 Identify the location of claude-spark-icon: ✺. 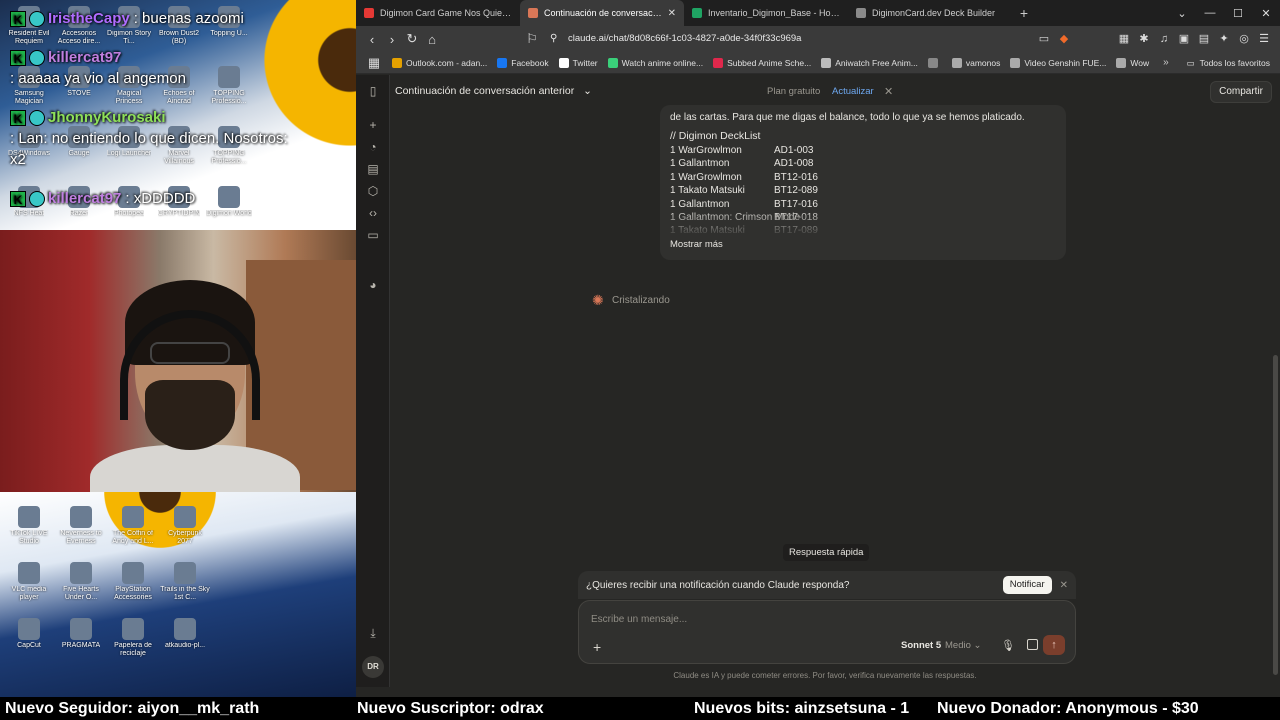
(598, 300).